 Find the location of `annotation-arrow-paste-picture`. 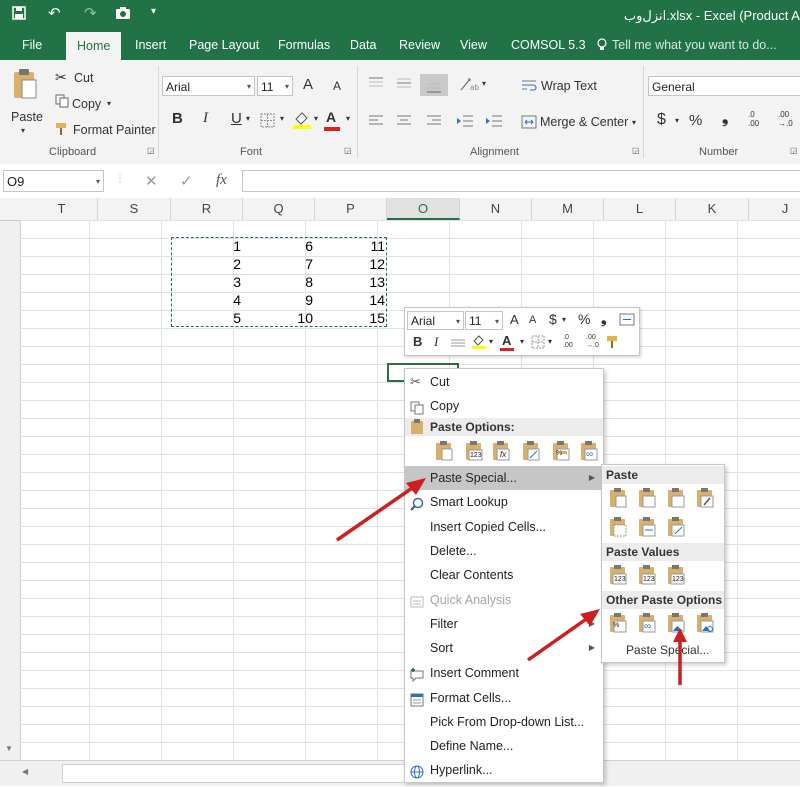

annotation-arrow-paste-picture is located at coordinates (680, 656).